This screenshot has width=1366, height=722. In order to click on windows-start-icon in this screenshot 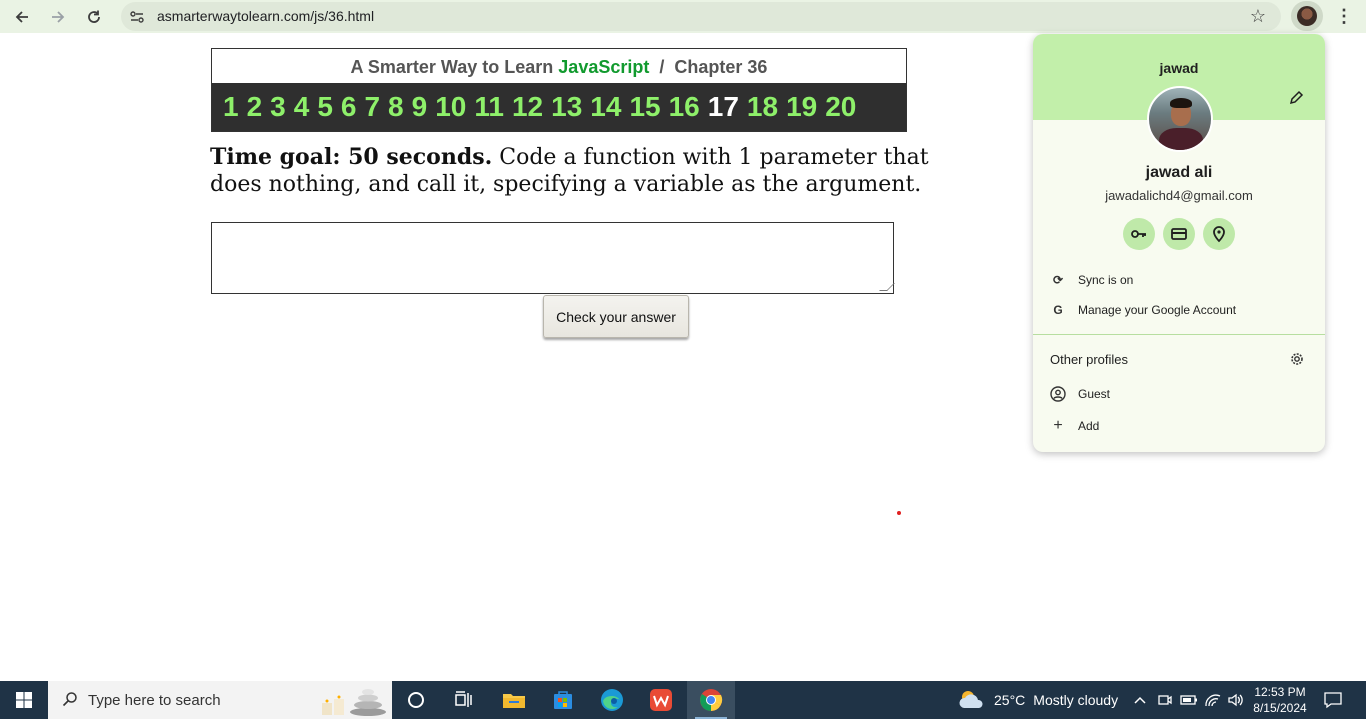, I will do `click(24, 700)`.